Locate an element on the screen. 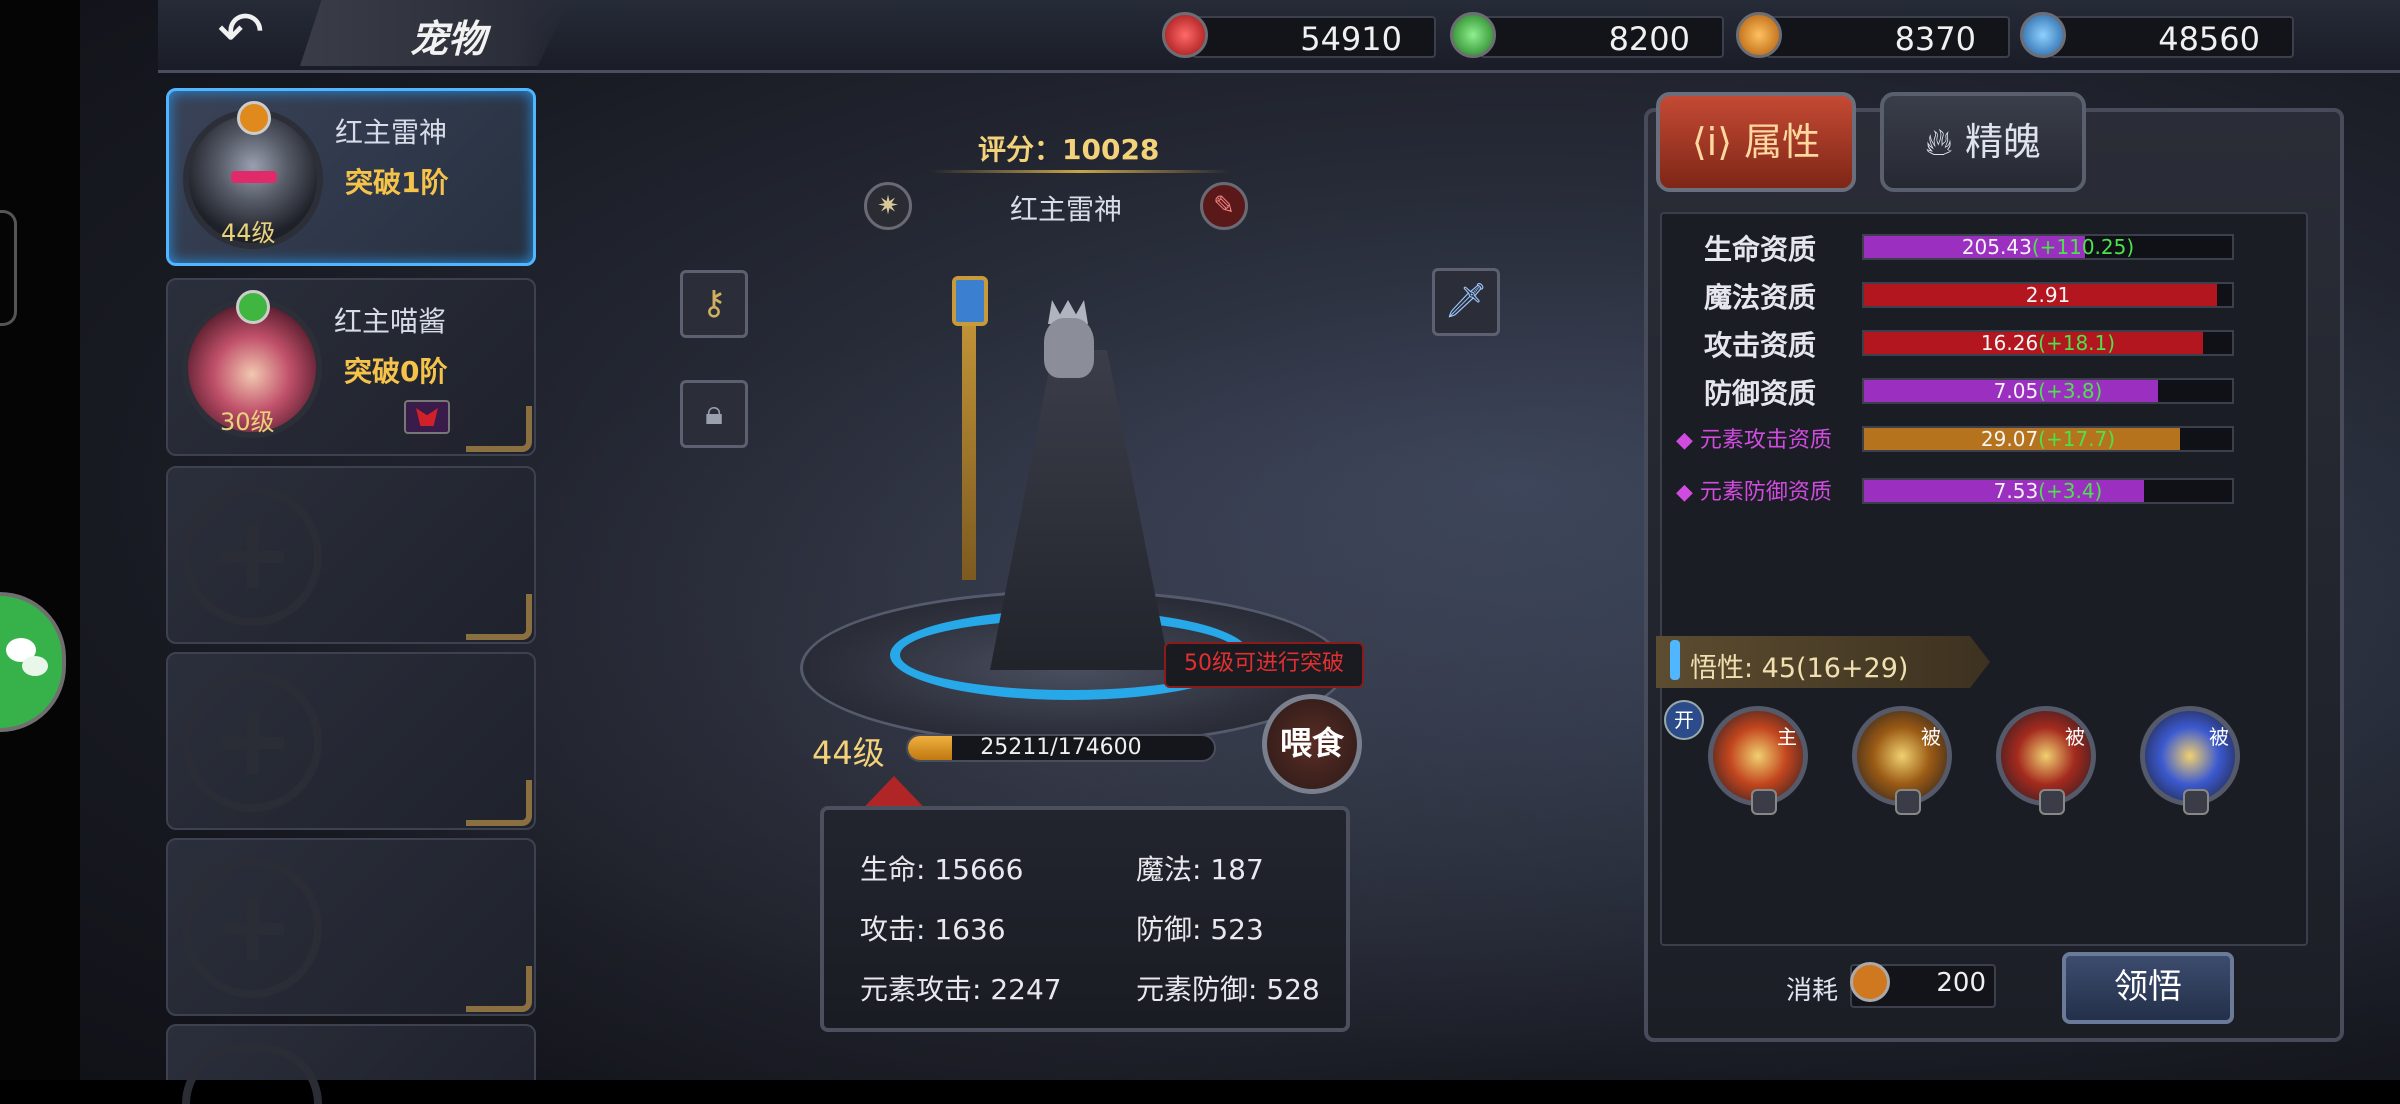 This screenshot has width=2400, height=1104. aptitude-value: 7.53(+3.4) is located at coordinates (2048, 491).